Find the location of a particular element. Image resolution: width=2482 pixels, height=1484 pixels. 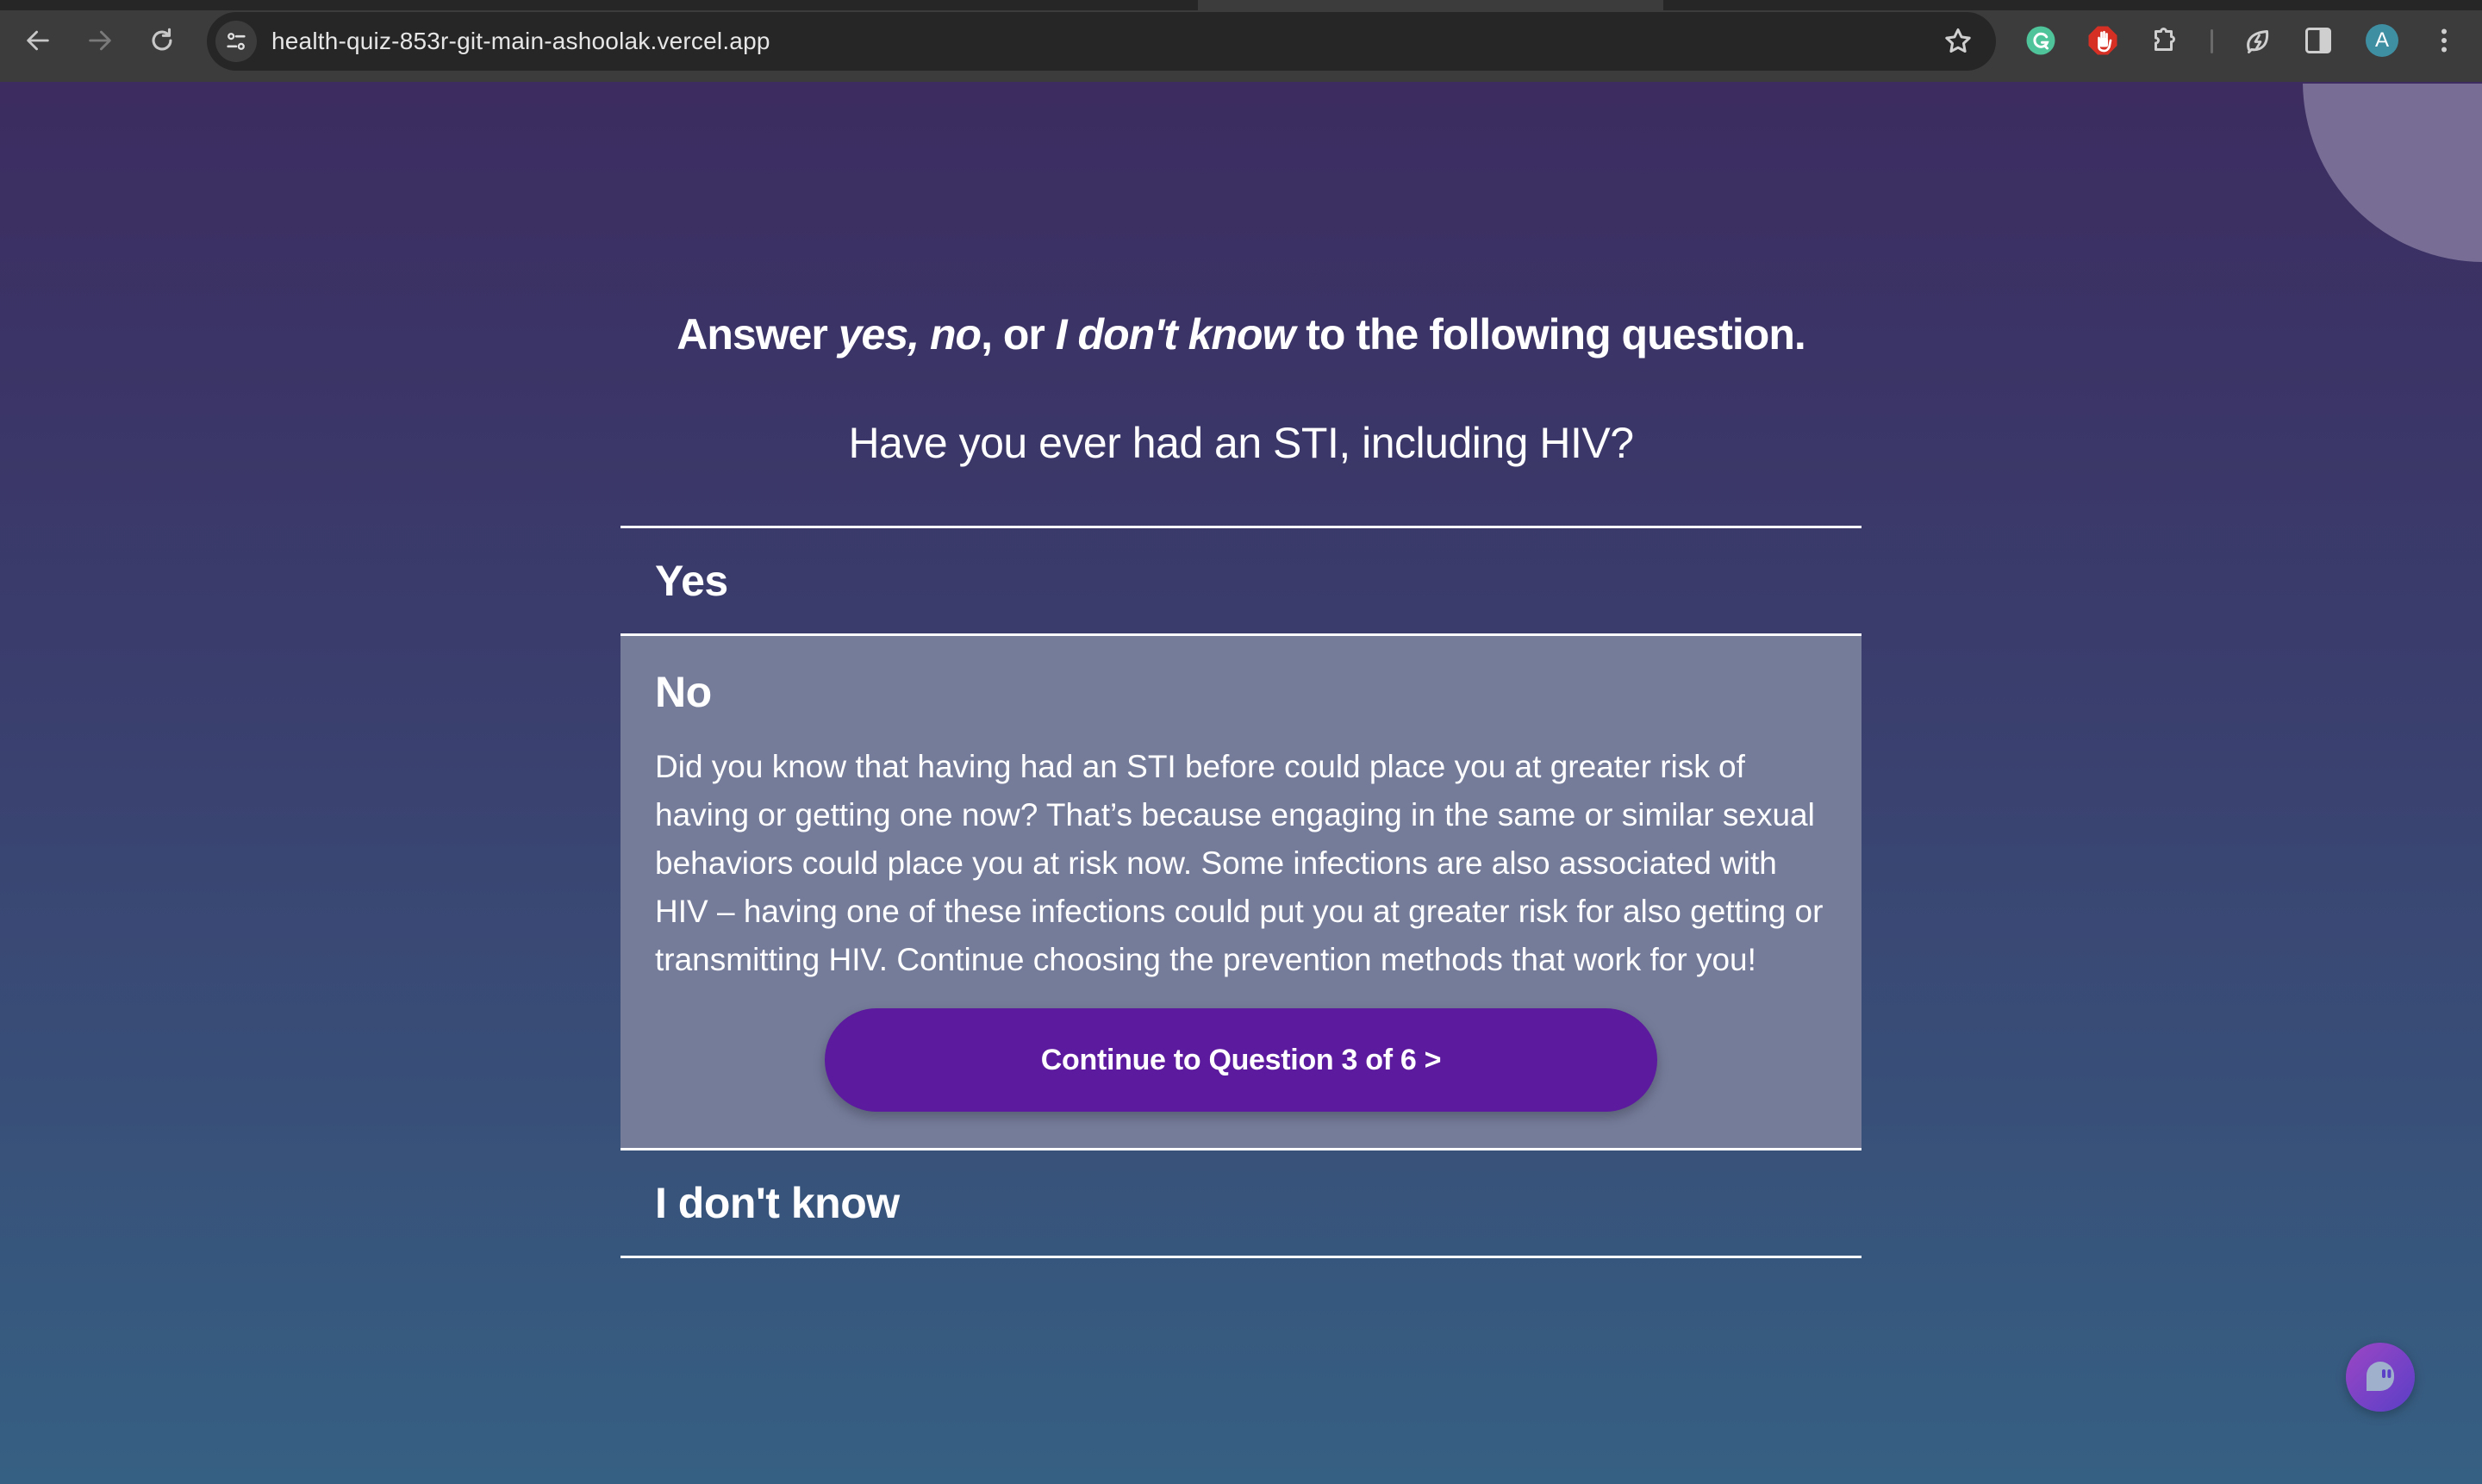

puzzle-extensions-icon is located at coordinates (2165, 39).